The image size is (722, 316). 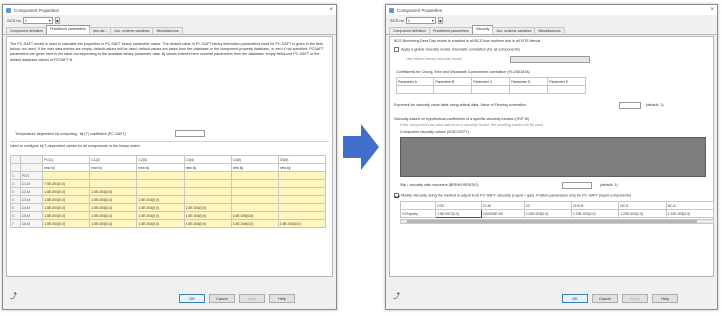 I want to click on friction-theory-select, so click(x=550, y=59).